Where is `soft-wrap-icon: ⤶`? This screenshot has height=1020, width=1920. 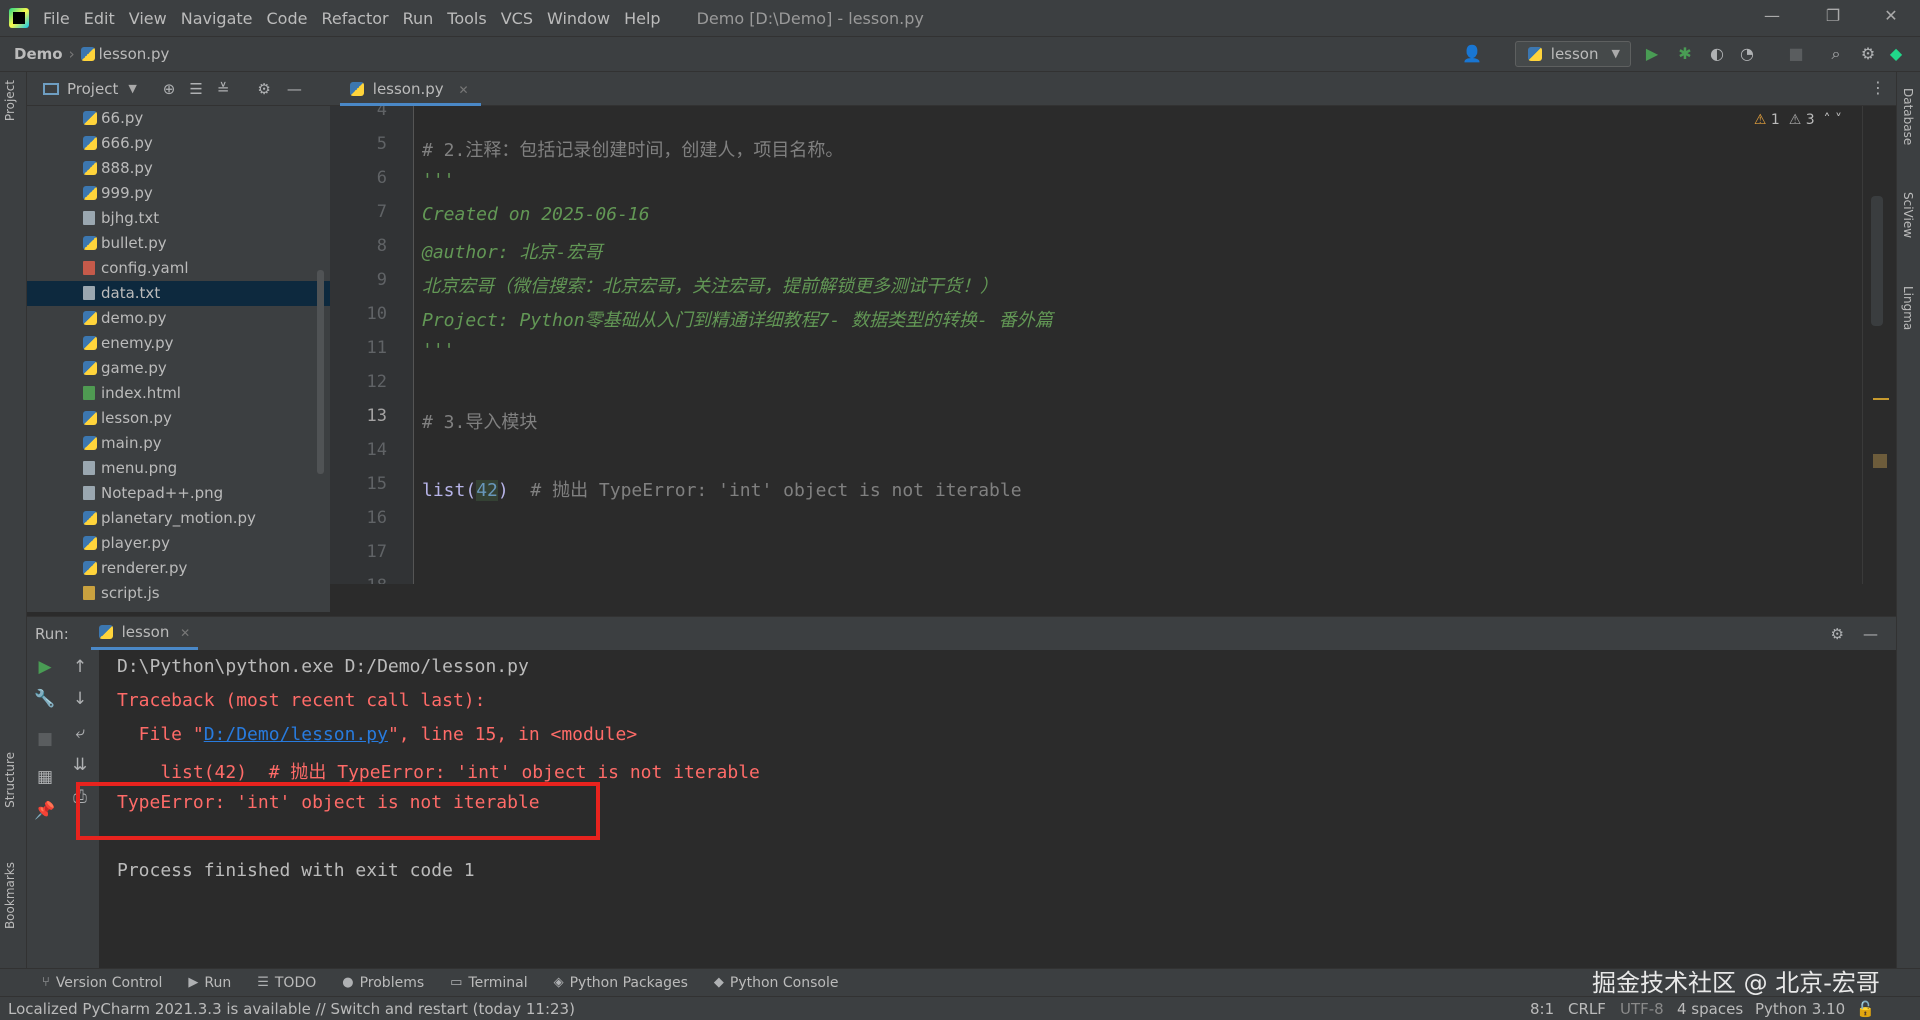 soft-wrap-icon: ⤶ is located at coordinates (80, 733).